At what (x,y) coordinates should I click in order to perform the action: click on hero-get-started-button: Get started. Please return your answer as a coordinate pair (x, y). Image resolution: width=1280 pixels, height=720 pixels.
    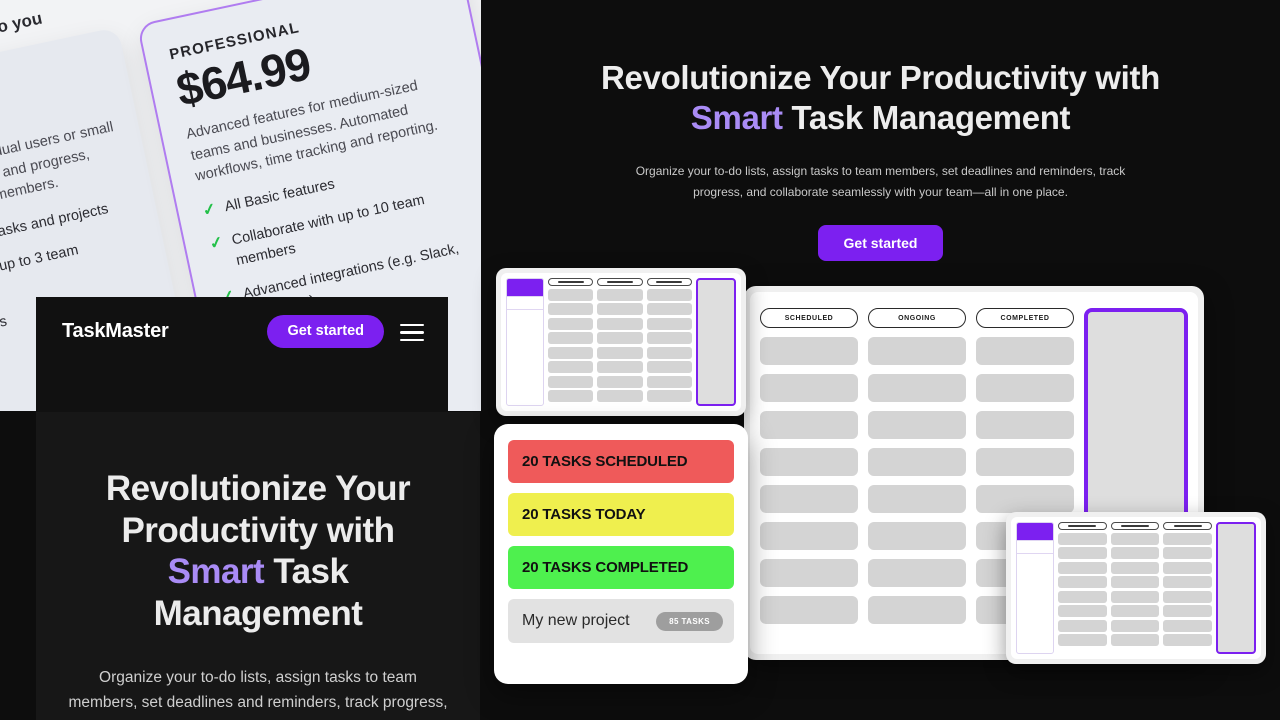
    Looking at the image, I should click on (880, 242).